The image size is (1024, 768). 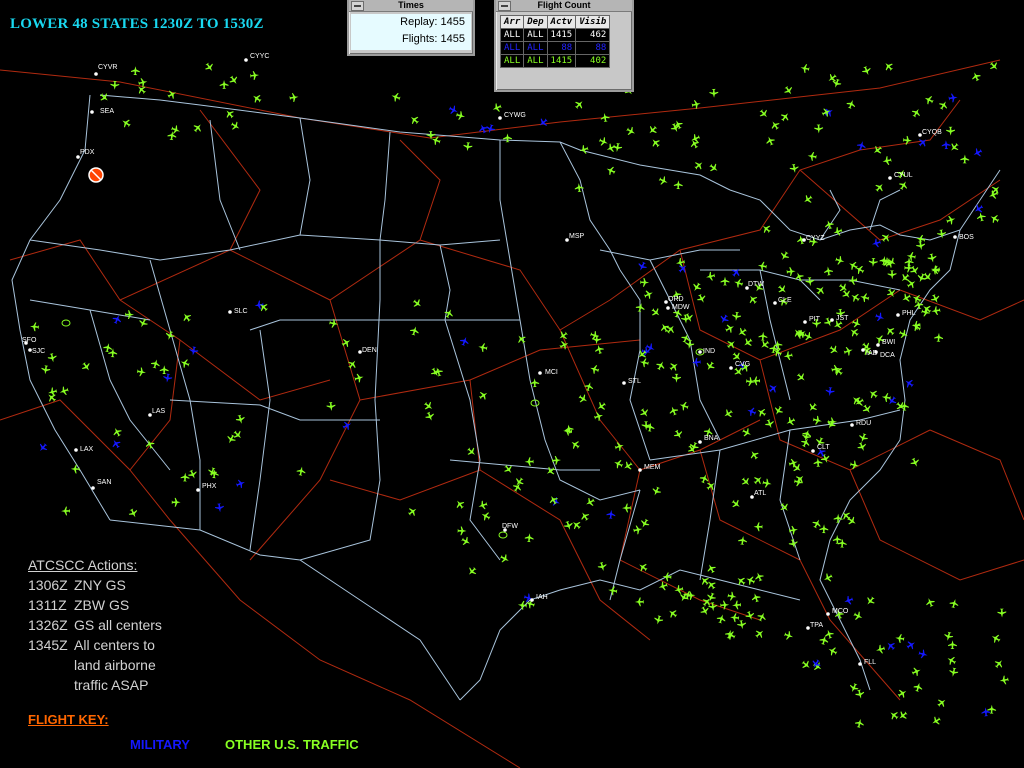 I want to click on action-text: GS all centers, so click(x=118, y=625).